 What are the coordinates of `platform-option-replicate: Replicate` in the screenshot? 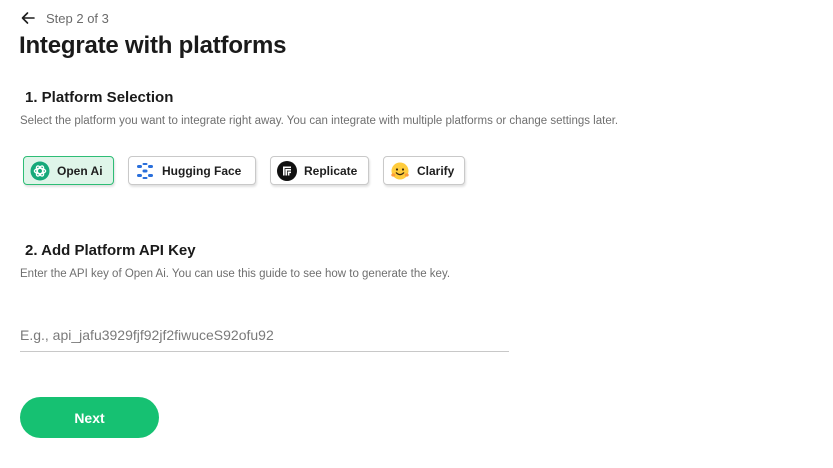 It's located at (319, 170).